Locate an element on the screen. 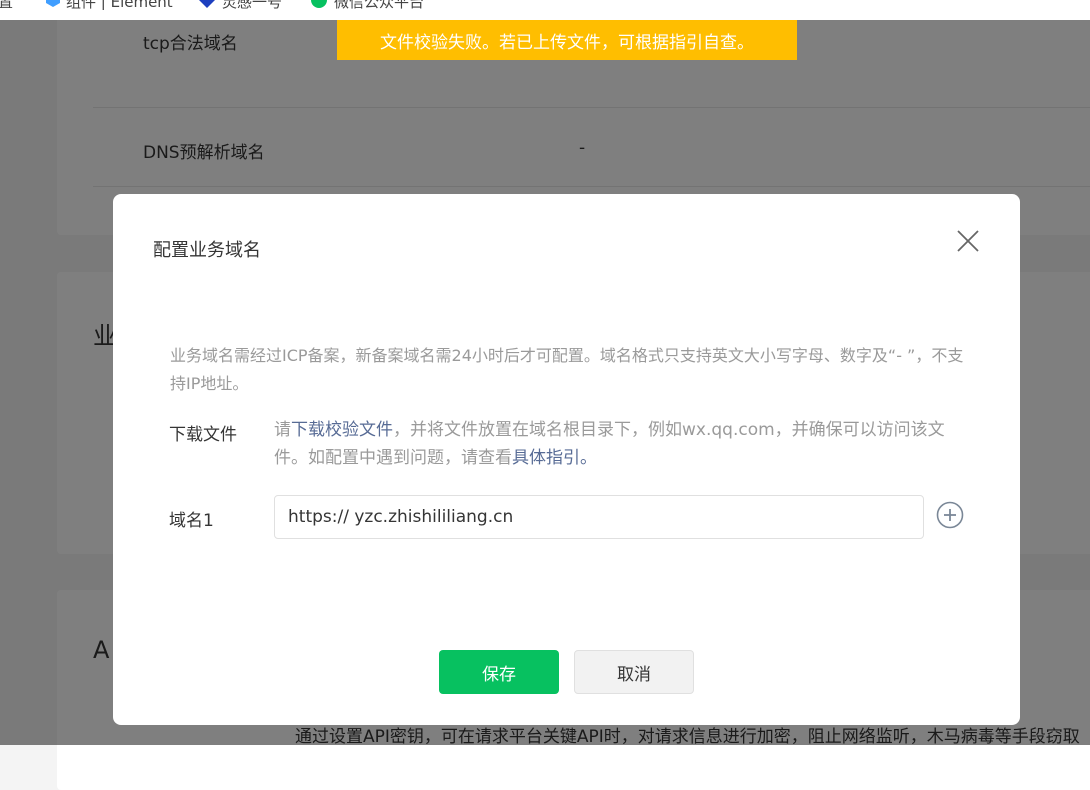 The image size is (1090, 790). cancel-button: 取消 is located at coordinates (634, 672).